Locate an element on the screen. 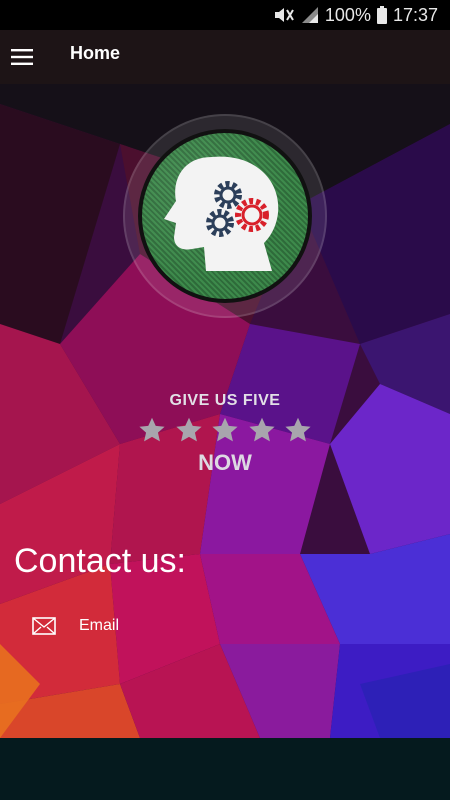  hamburger-menu-icon is located at coordinates (22, 57).